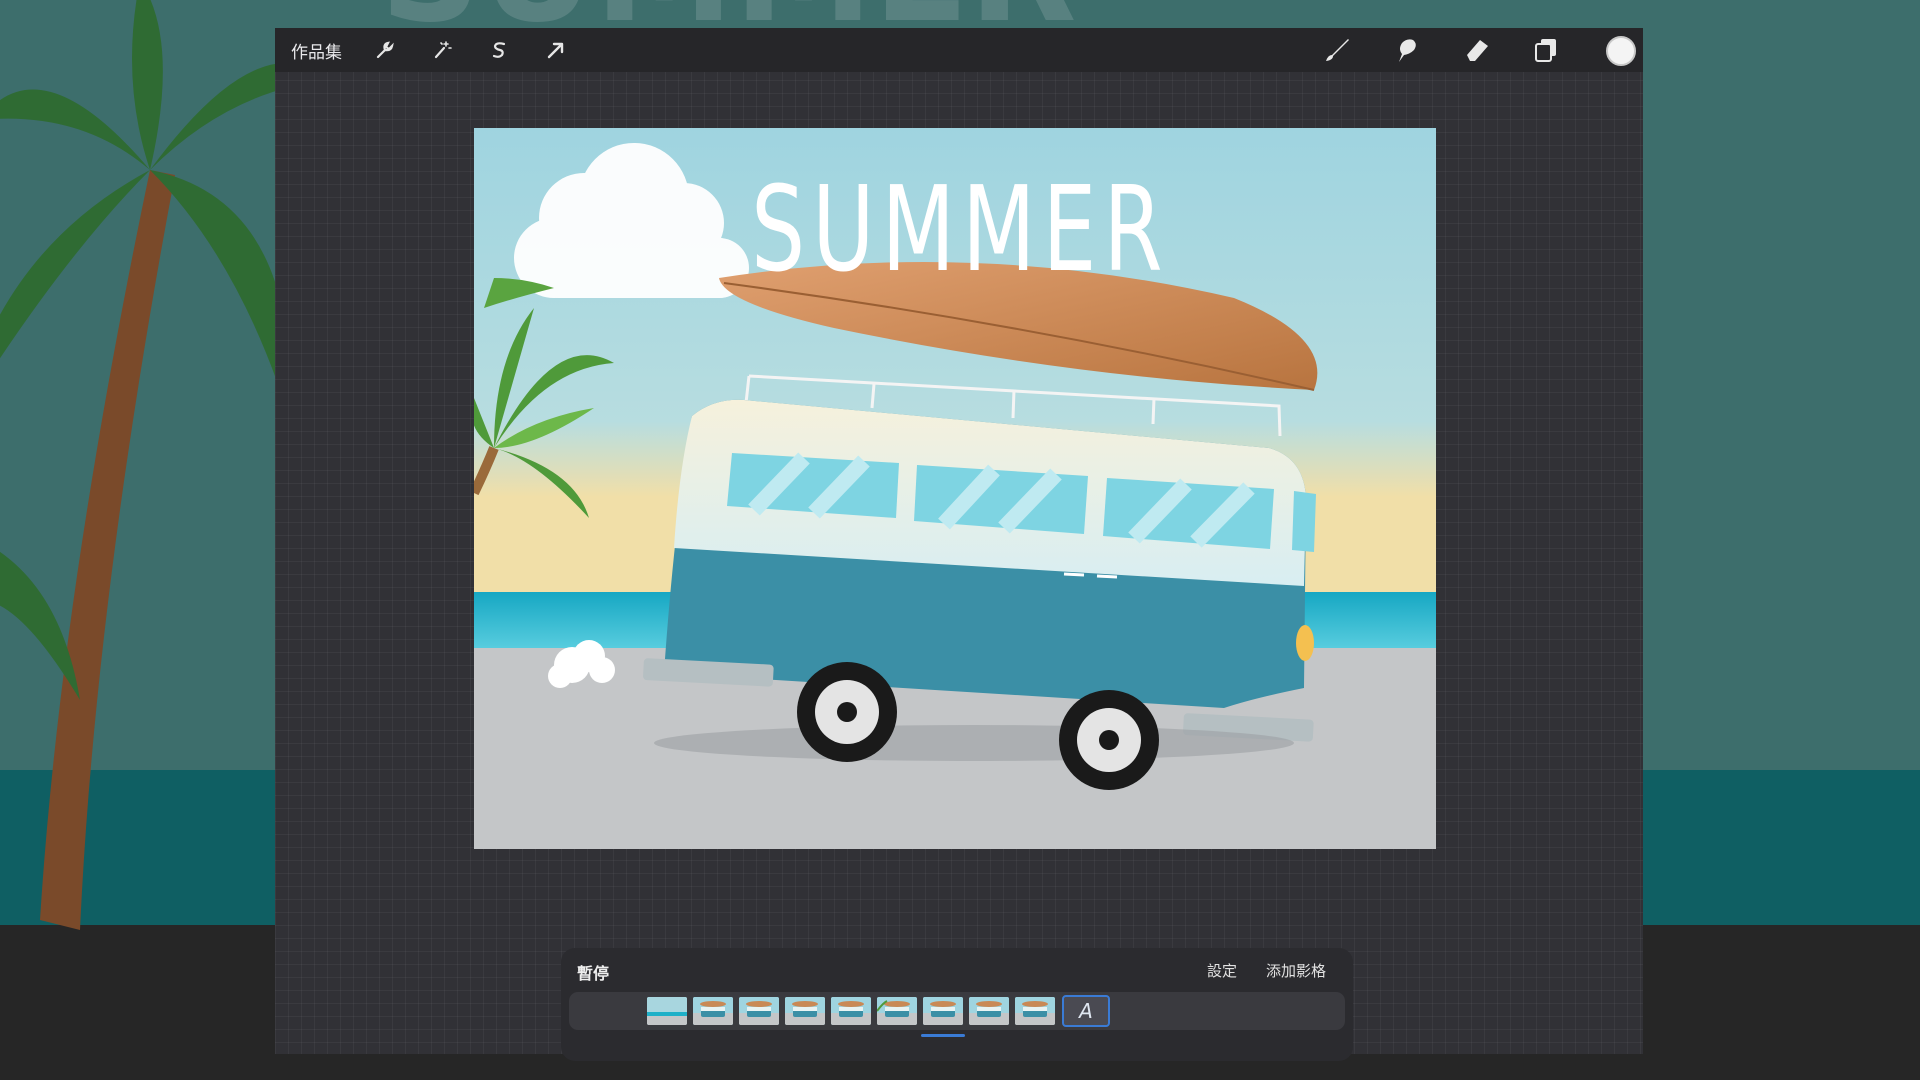 The image size is (1920, 1080). I want to click on top-toolbar: 作品集, so click(959, 50).